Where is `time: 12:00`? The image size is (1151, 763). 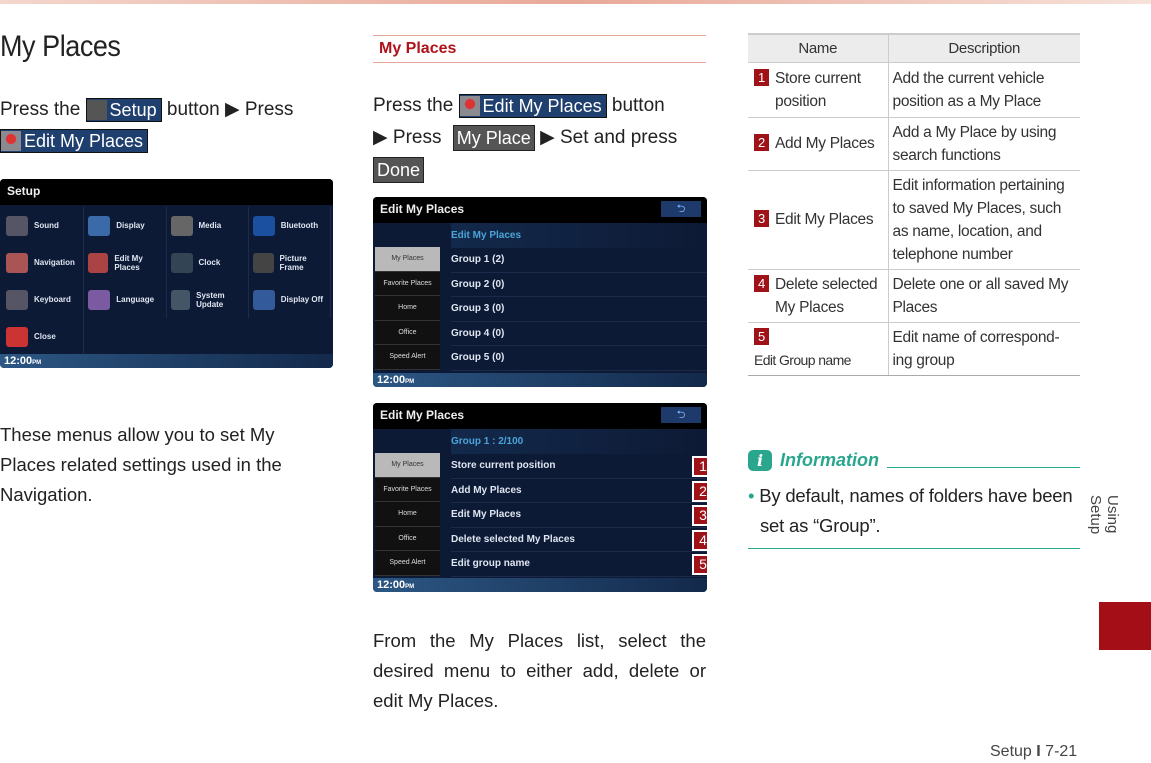
time: 12:00 is located at coordinates (391, 585).